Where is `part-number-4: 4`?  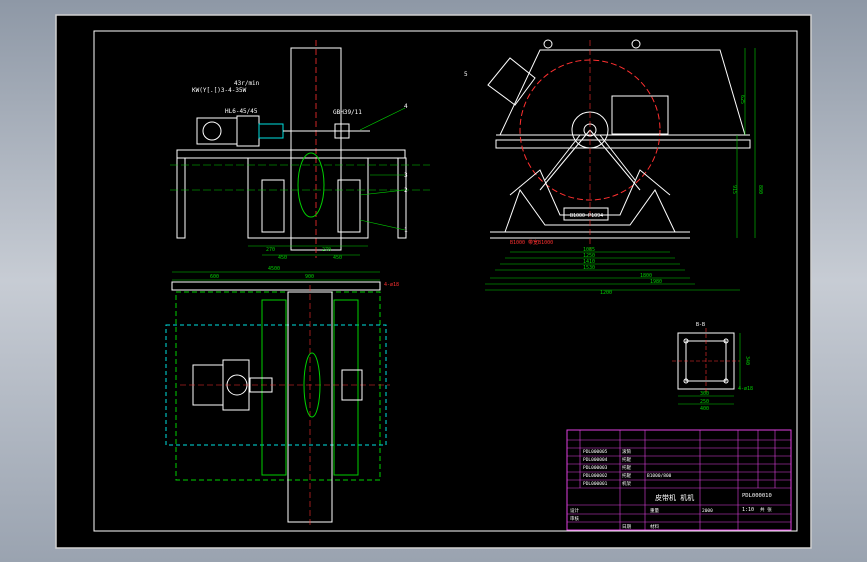 part-number-4: 4 is located at coordinates (406, 106).